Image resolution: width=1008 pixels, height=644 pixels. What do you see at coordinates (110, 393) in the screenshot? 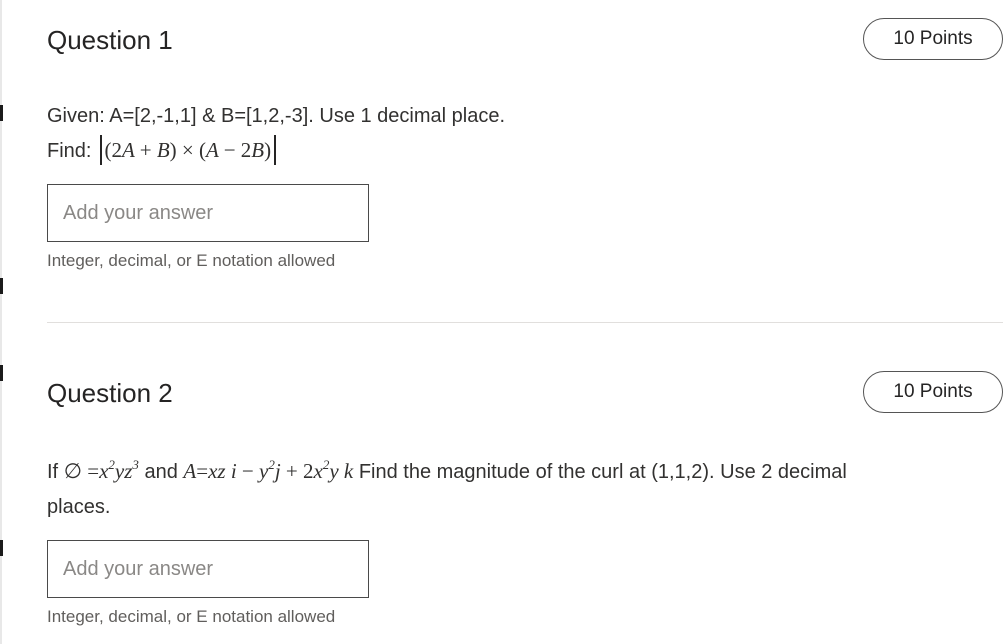
I see `question-title: Question 2` at bounding box center [110, 393].